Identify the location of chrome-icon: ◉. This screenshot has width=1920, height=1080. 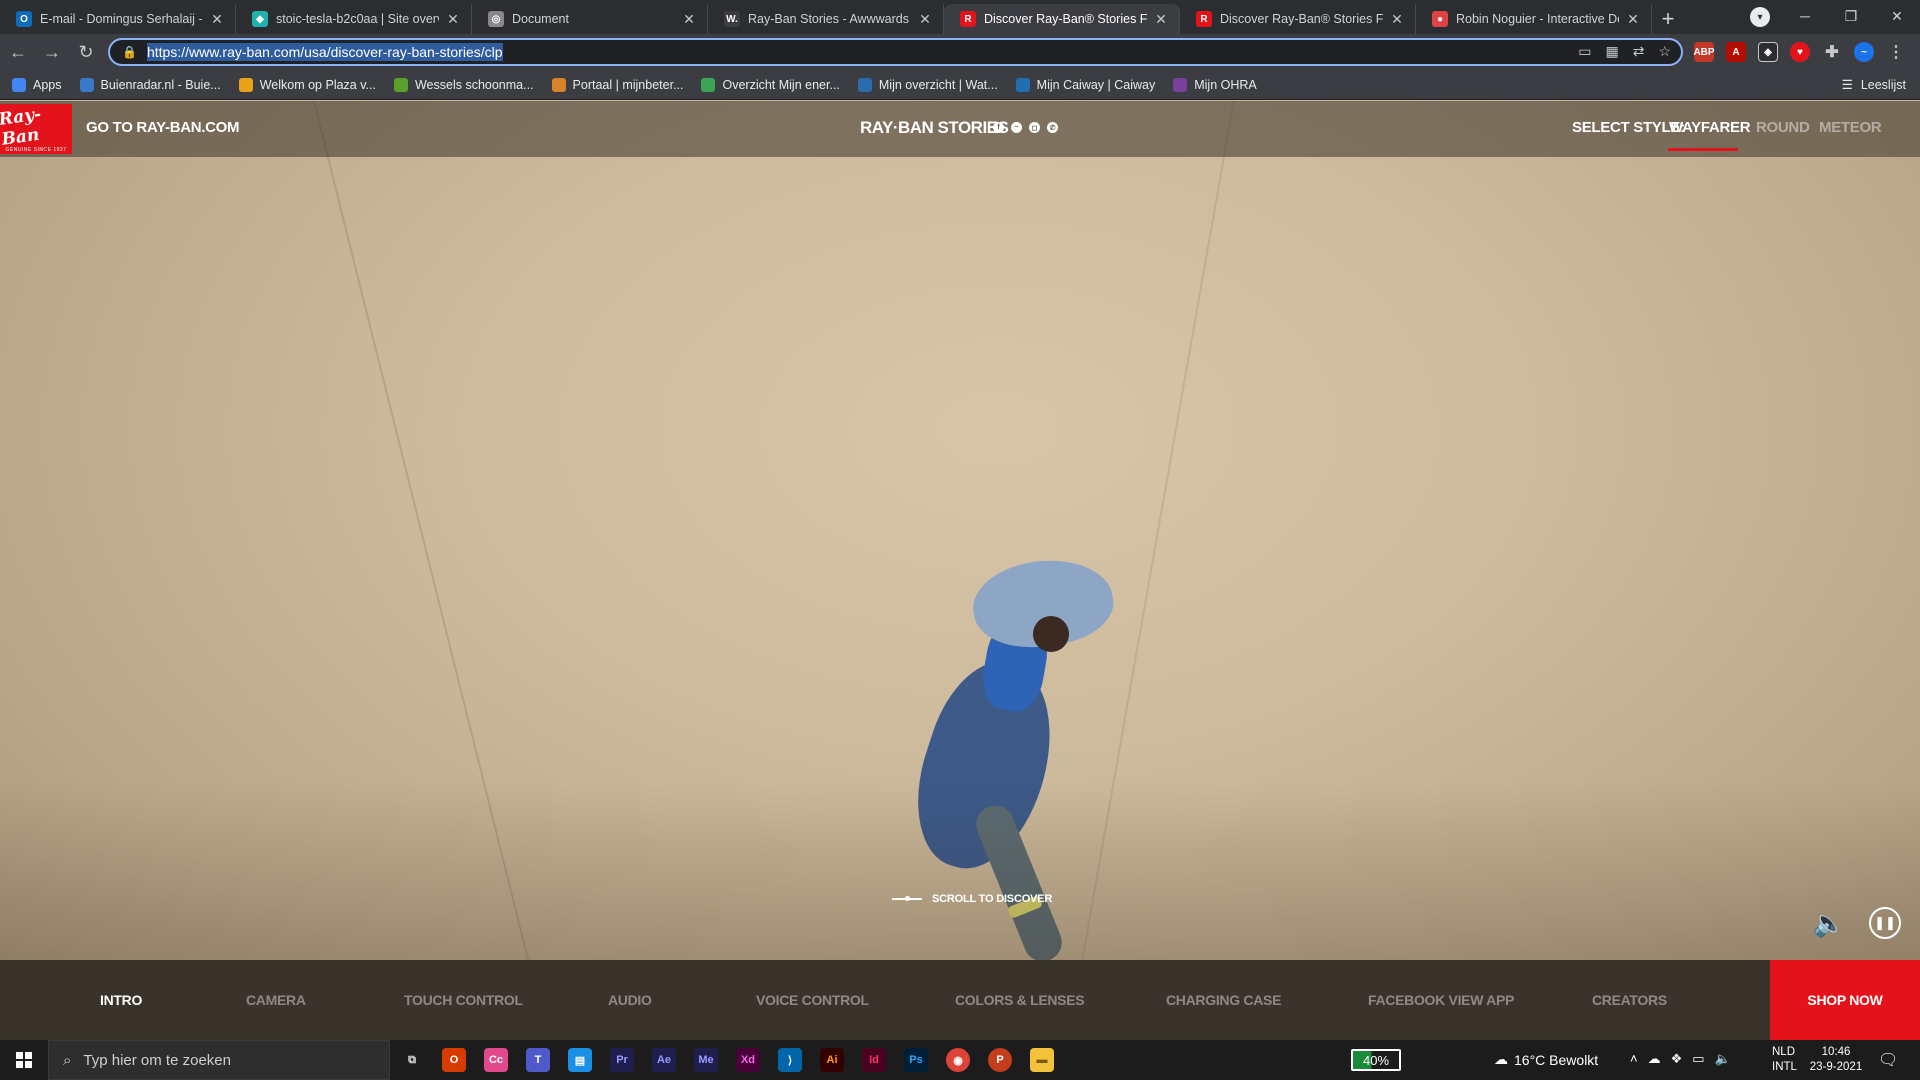
(958, 1060).